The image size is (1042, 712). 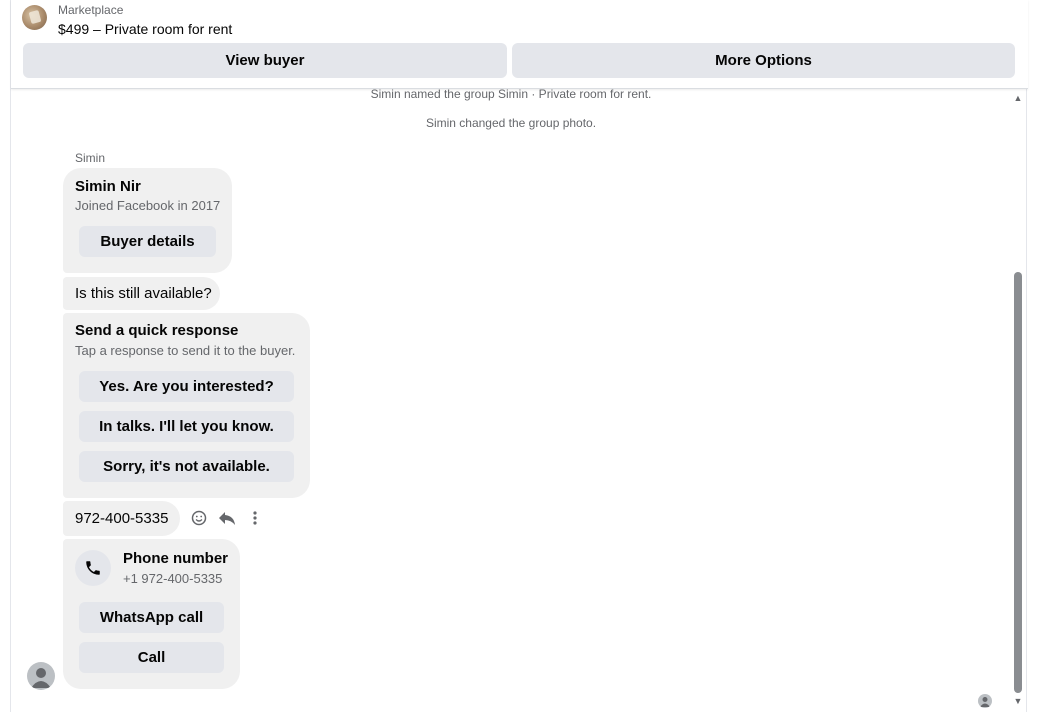 What do you see at coordinates (173, 578) in the screenshot?
I see `phone-card-number: +1 972-400-5335` at bounding box center [173, 578].